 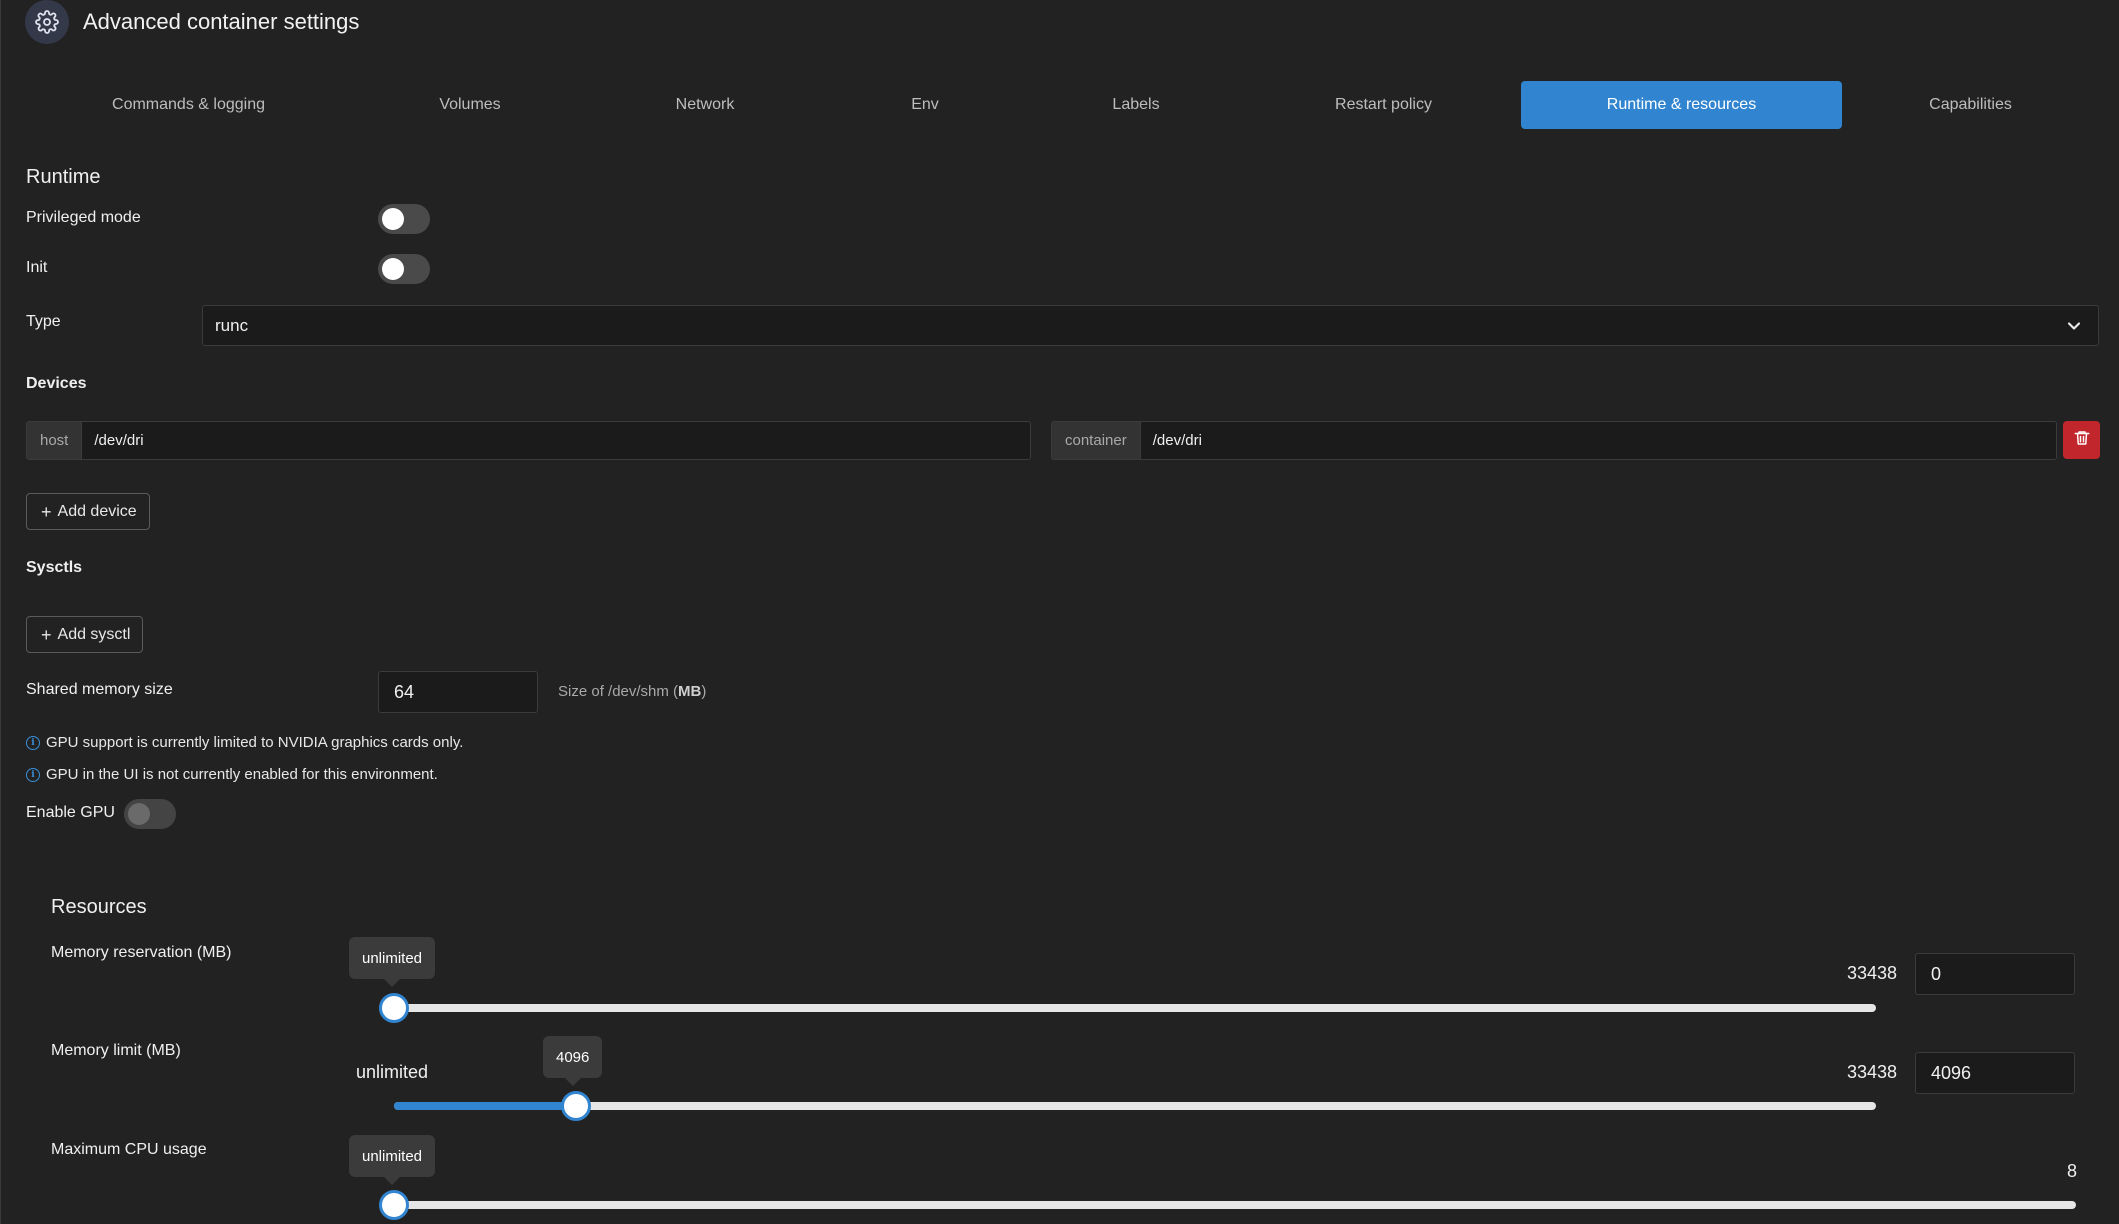 I want to click on tab-volumes: Volumes, so click(x=470, y=105).